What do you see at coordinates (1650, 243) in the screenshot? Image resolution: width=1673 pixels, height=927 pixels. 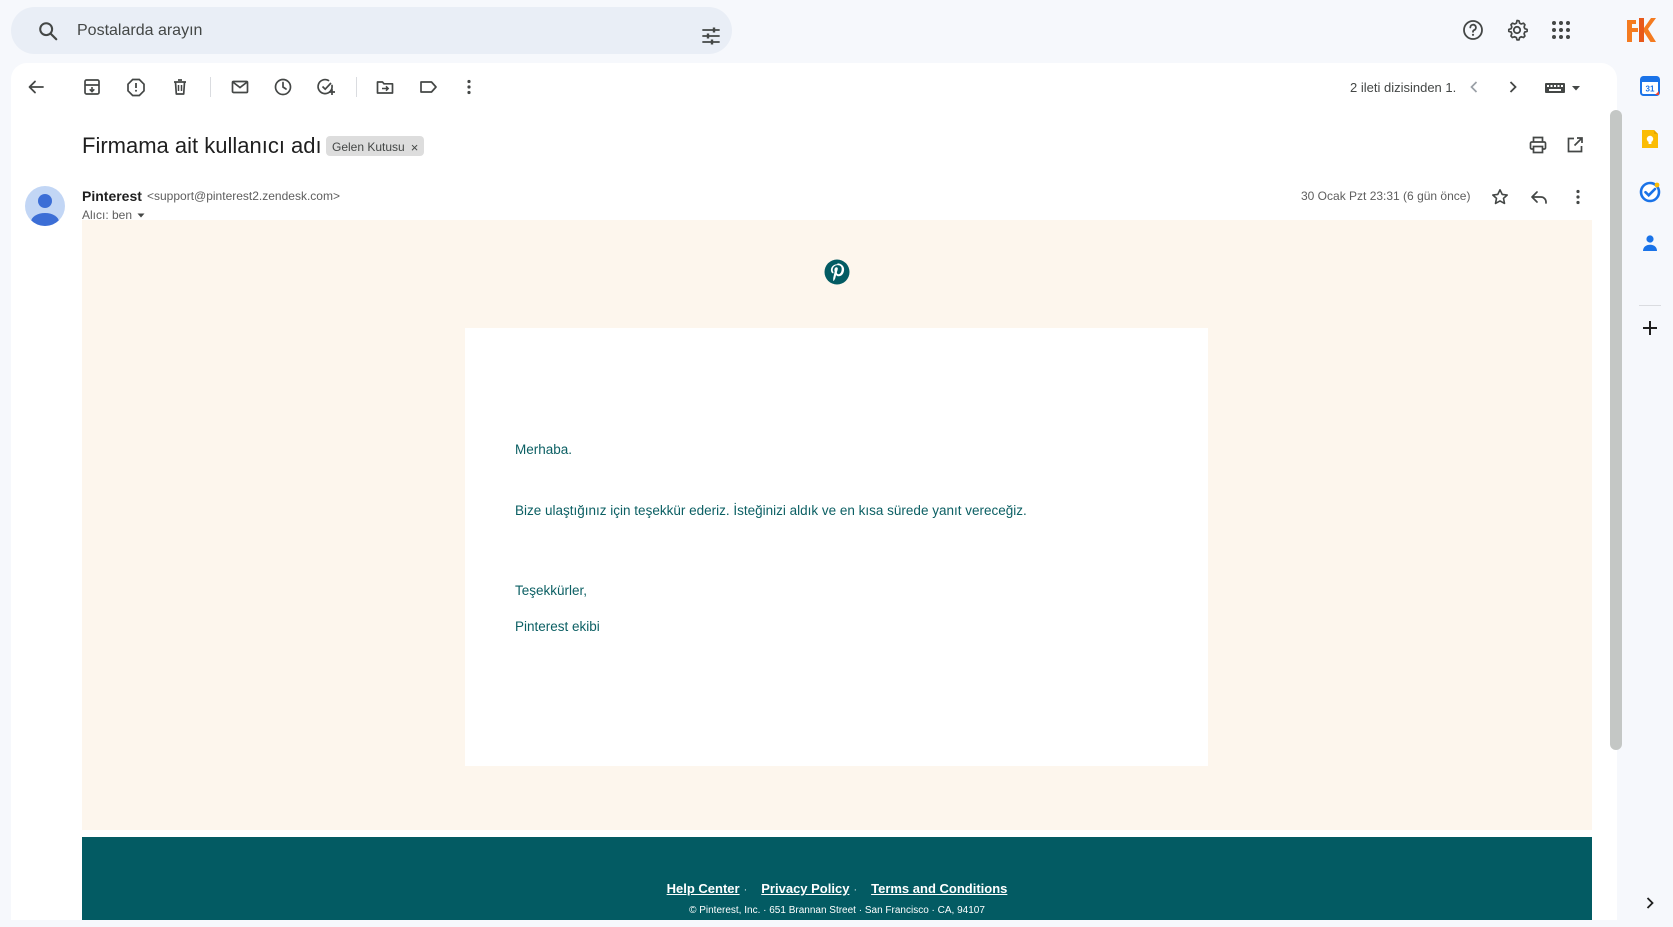 I see `contacts-icon` at bounding box center [1650, 243].